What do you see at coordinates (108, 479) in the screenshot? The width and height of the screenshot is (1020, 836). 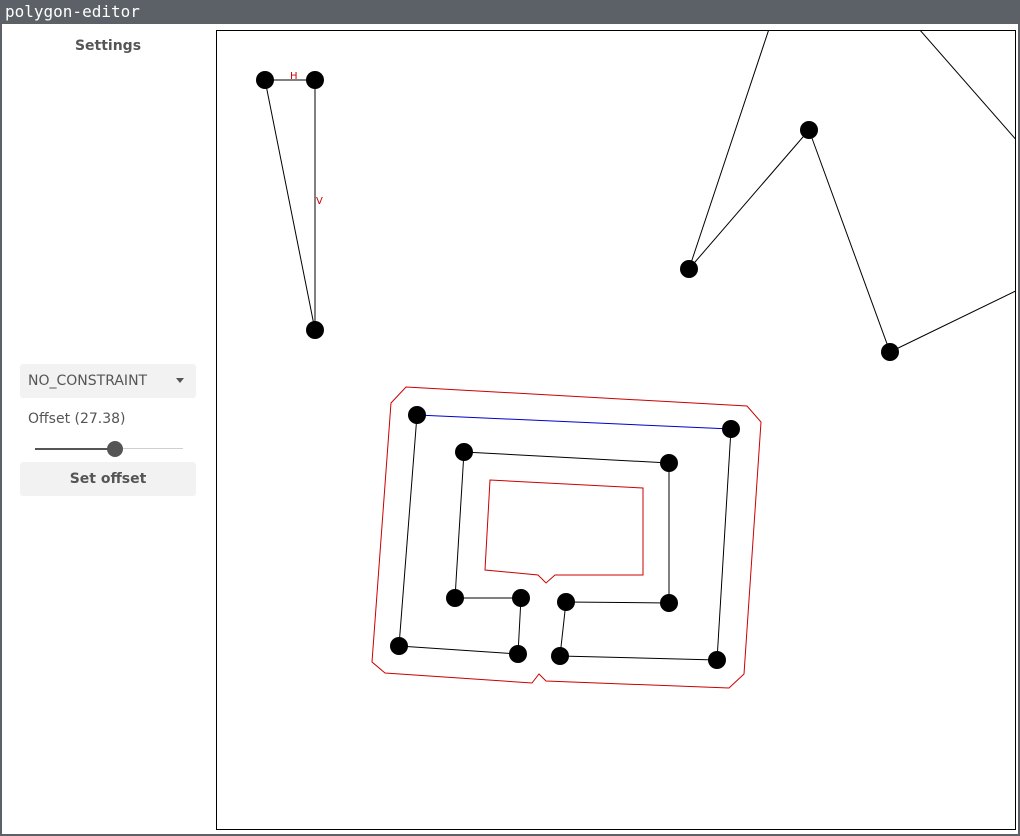 I see `set-offset-button: Set offset` at bounding box center [108, 479].